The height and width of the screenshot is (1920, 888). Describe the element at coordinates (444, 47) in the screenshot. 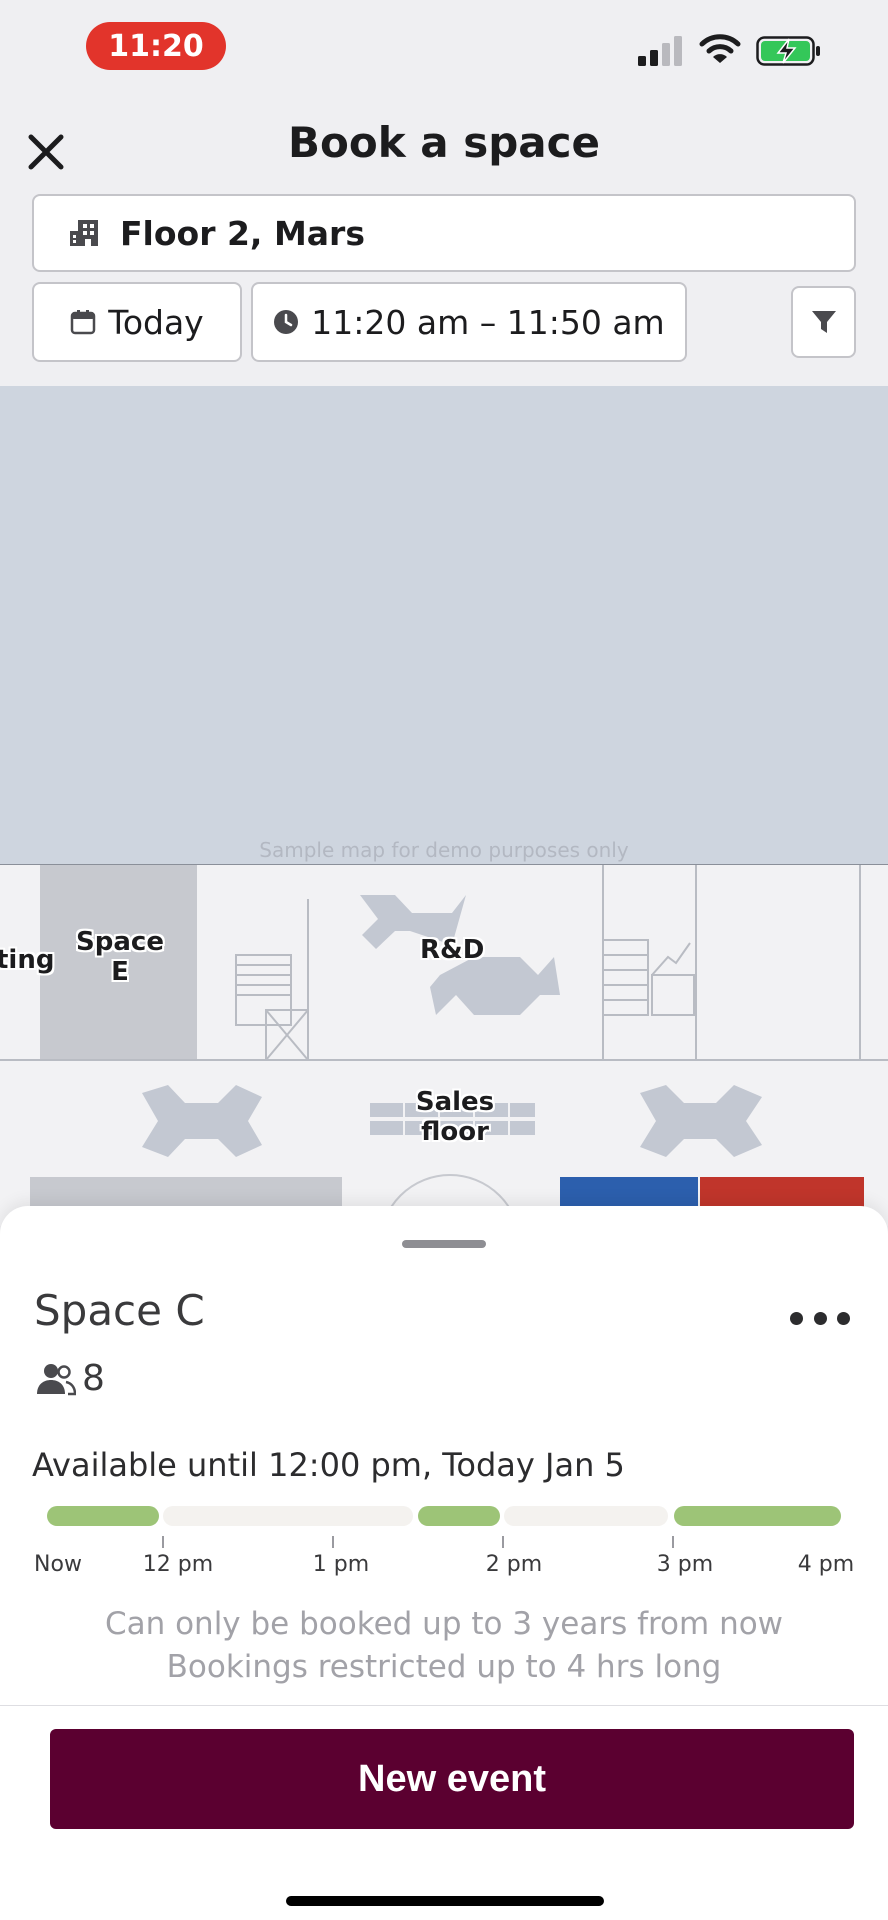

I see `status-bar: 11:20` at that location.